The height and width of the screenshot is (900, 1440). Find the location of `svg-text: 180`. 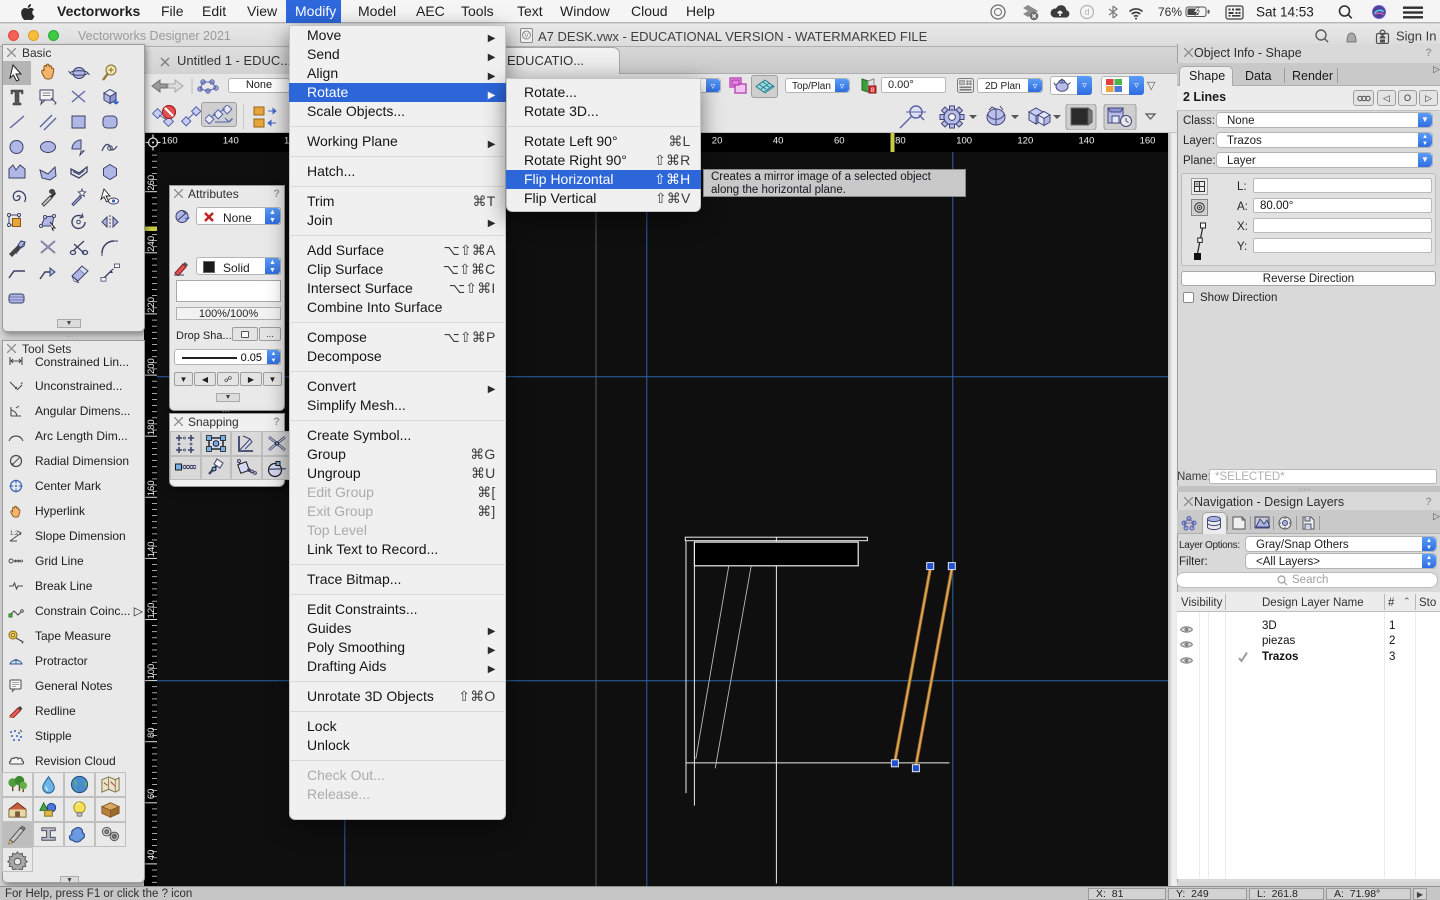

svg-text: 180 is located at coordinates (151, 427).